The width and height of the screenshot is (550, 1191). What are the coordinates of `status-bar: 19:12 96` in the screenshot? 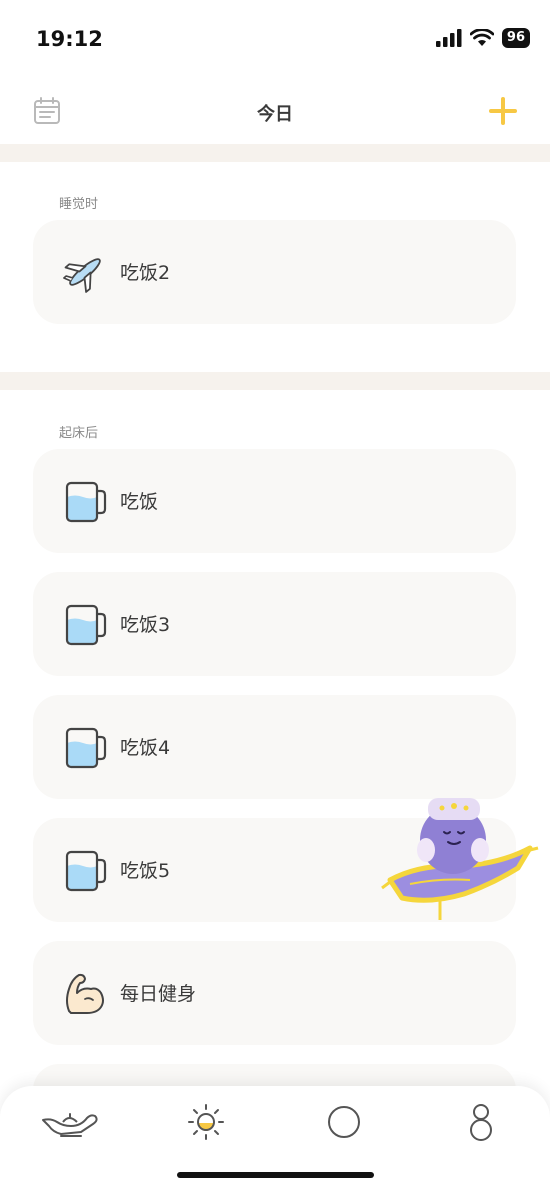 It's located at (275, 40).